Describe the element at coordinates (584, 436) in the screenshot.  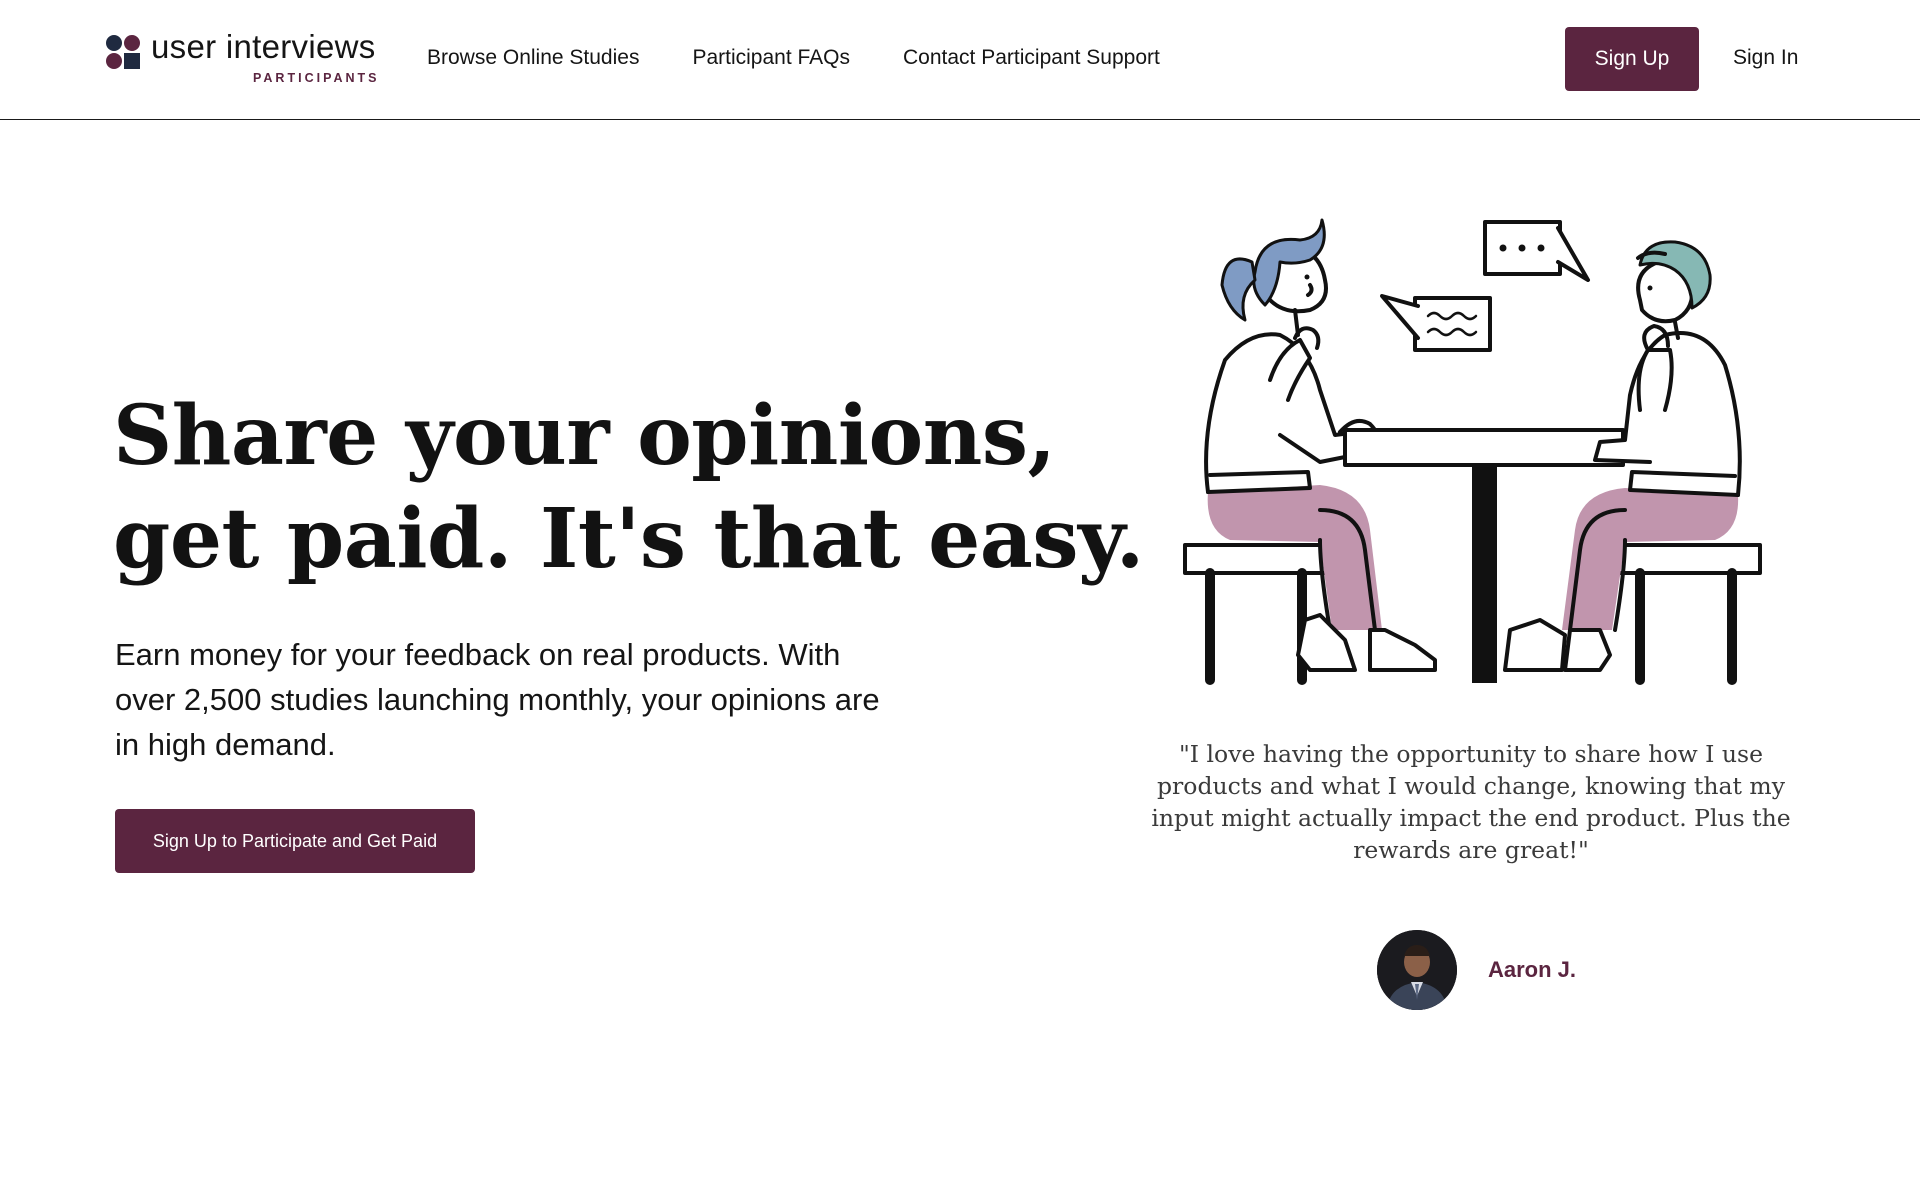
I see `hero-title-line-1: Share your opinions,` at that location.